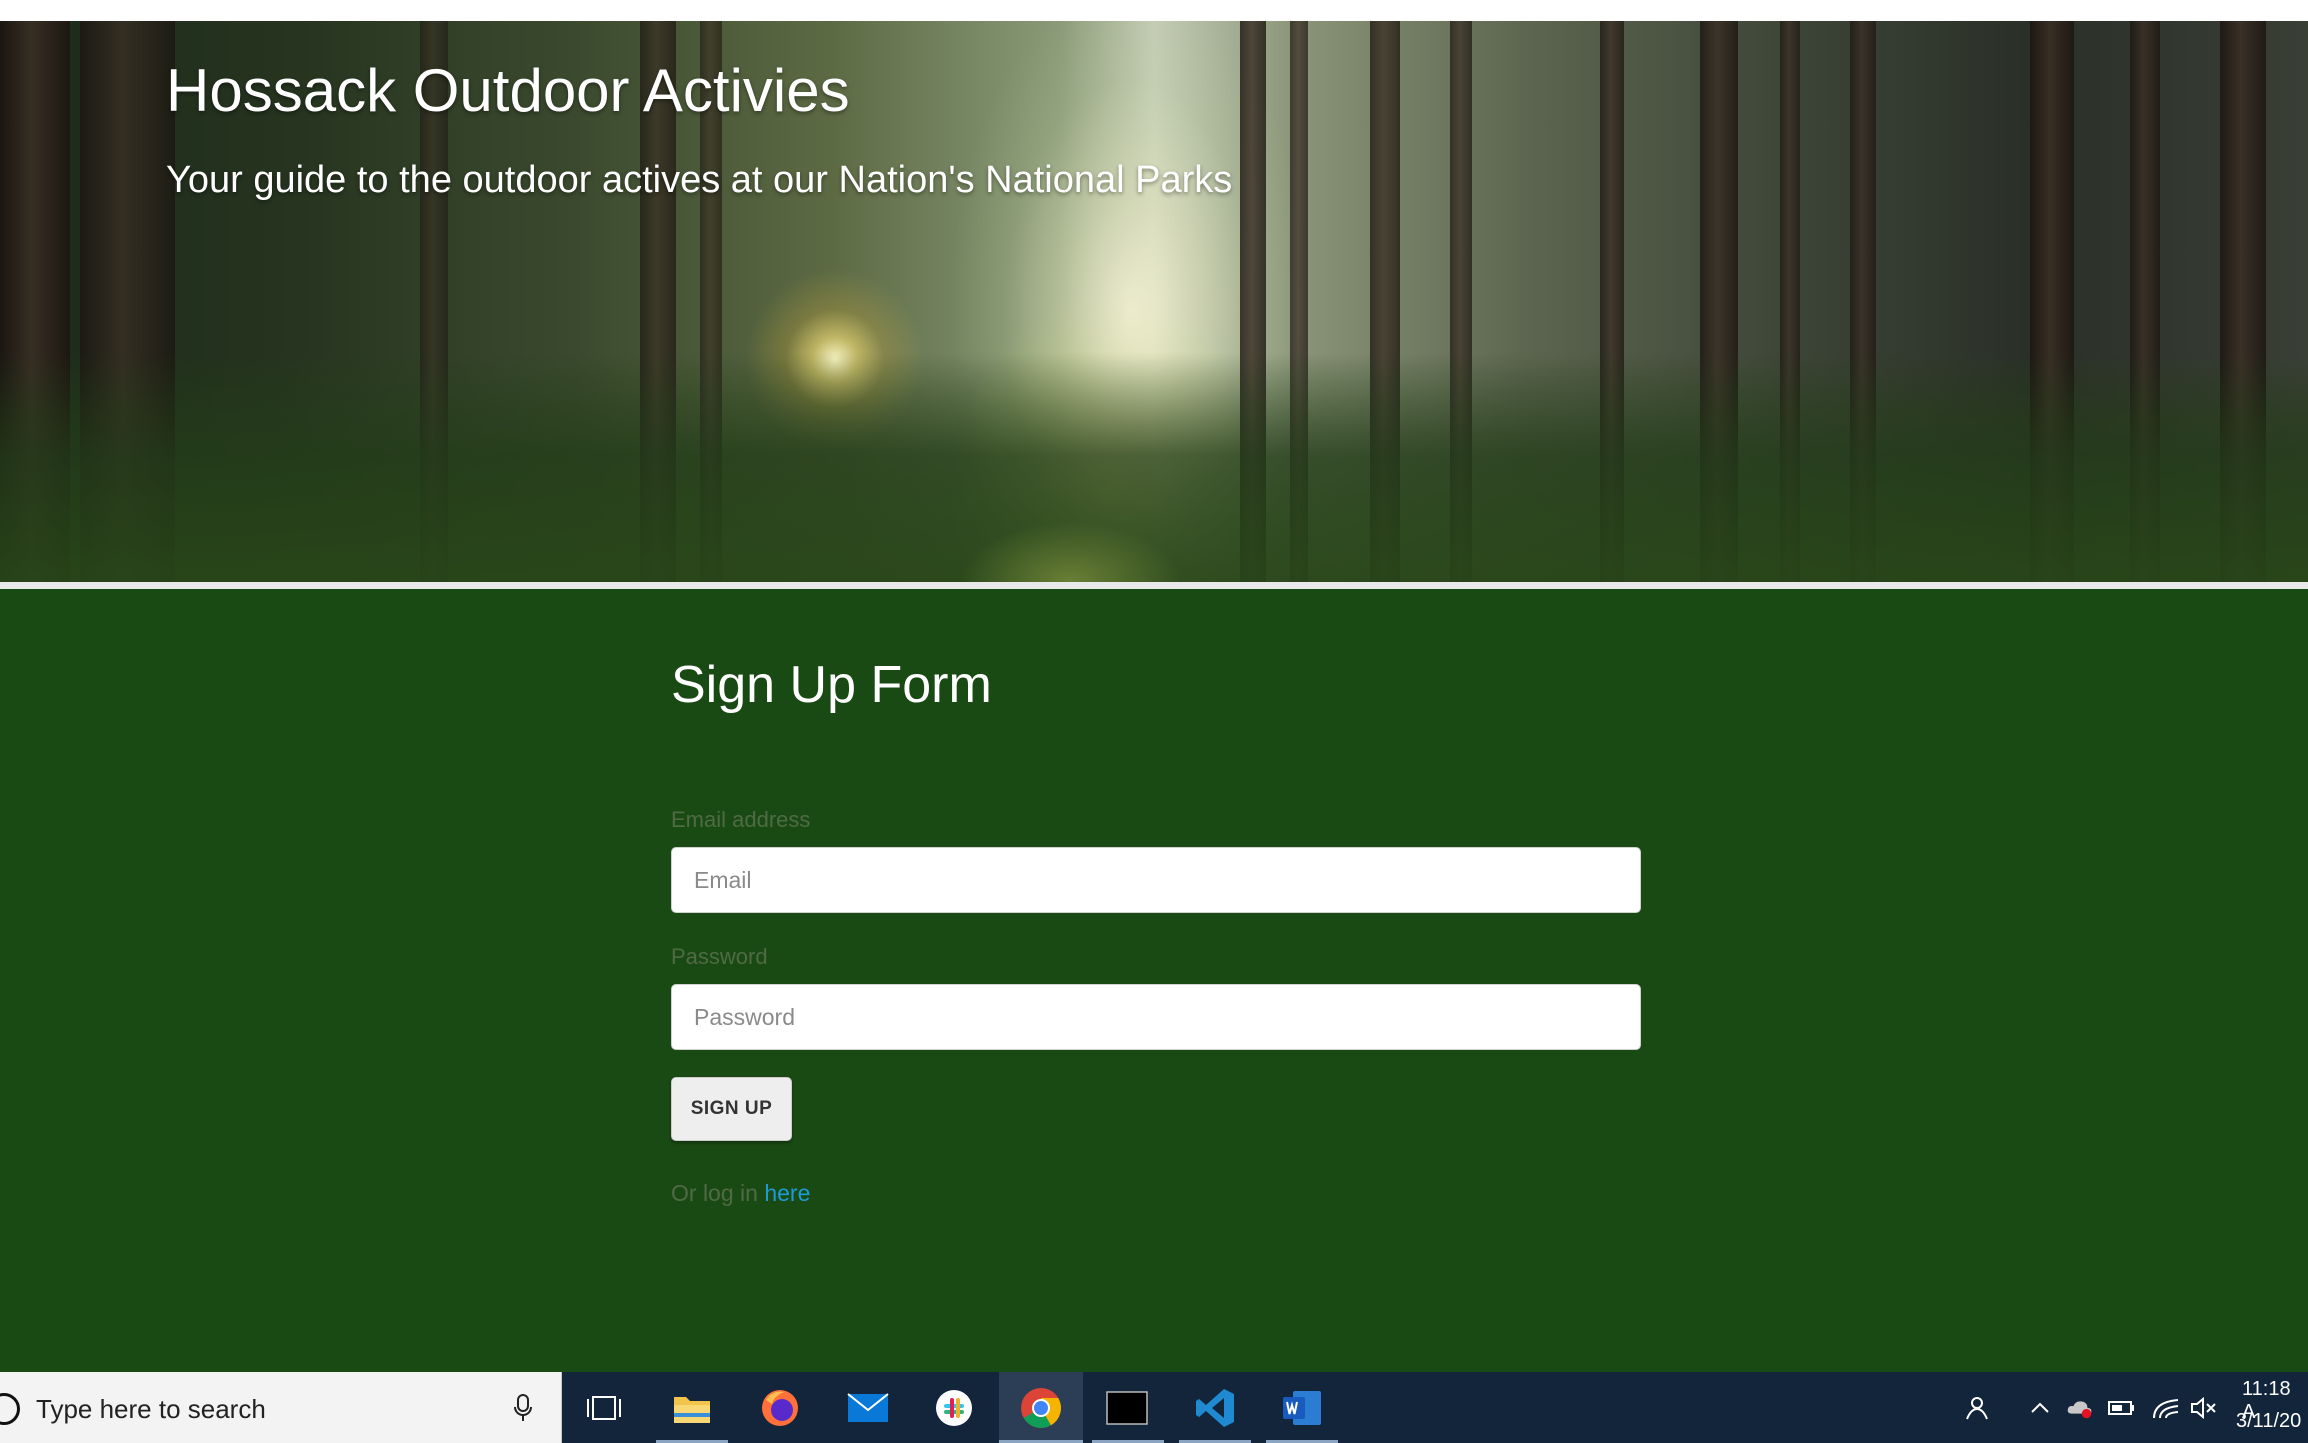  I want to click on vscode-icon, so click(1215, 1408).